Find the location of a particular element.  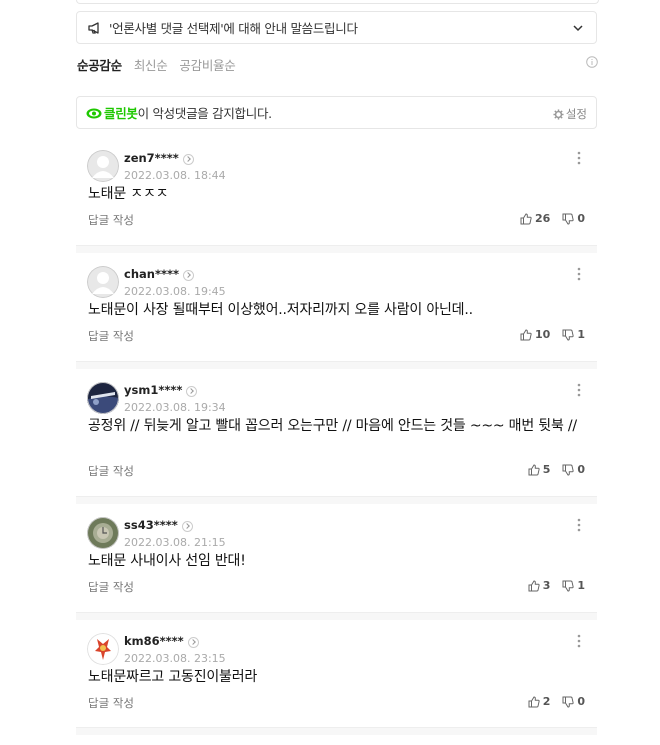

like-button: 2 is located at coordinates (539, 701).